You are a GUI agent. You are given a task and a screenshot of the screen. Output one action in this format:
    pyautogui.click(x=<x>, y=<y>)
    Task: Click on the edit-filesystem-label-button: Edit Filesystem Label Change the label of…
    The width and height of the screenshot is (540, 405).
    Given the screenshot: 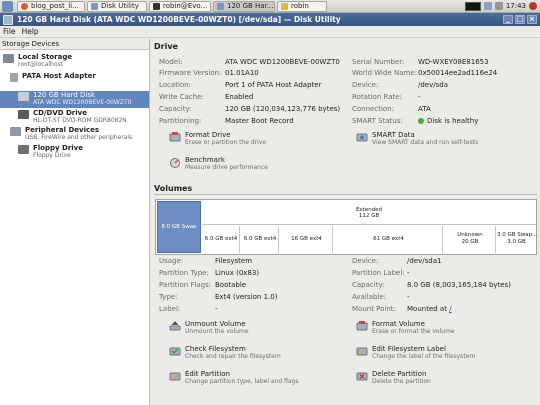 What is the action you would take?
    pyautogui.click(x=415, y=352)
    